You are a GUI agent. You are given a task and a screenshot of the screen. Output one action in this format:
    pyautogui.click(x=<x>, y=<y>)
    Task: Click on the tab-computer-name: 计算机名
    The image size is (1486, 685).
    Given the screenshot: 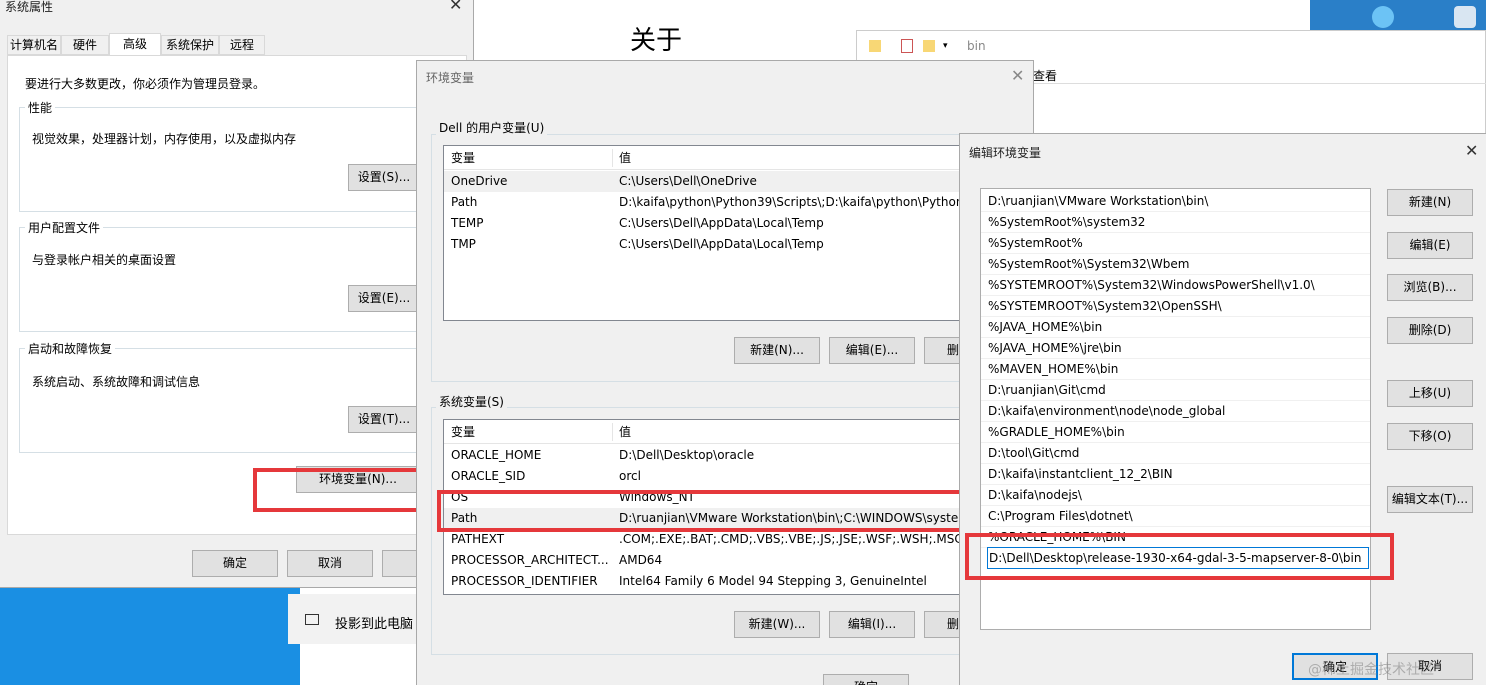 What is the action you would take?
    pyautogui.click(x=34, y=45)
    